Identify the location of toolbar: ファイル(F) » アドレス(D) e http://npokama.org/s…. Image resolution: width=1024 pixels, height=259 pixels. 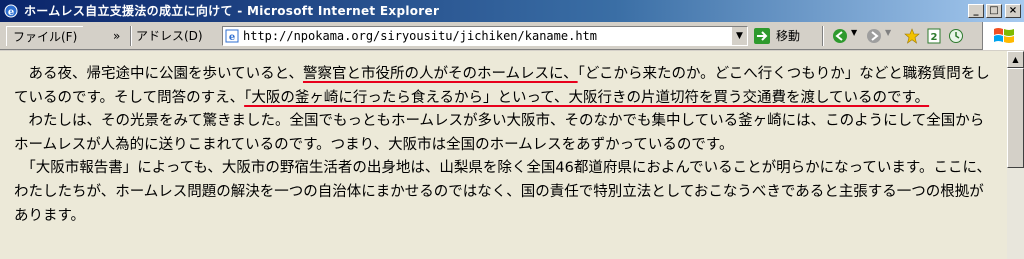
(512, 36).